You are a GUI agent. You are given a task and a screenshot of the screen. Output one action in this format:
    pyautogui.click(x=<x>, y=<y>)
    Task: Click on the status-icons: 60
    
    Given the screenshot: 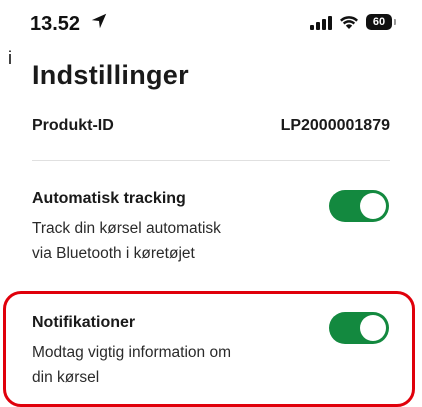 What is the action you would take?
    pyautogui.click(x=353, y=22)
    